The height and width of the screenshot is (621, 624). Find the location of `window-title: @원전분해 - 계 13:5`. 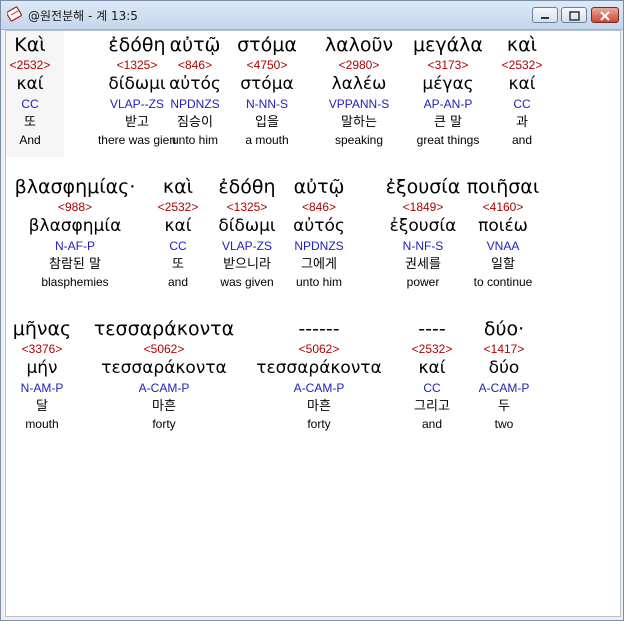

window-title: @원전분해 - 계 13:5 is located at coordinates (83, 16).